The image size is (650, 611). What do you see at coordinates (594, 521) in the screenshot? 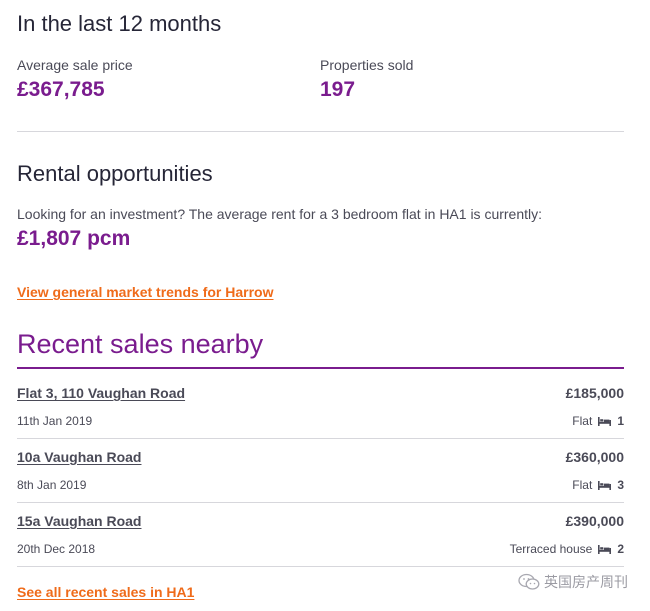
I see `sale-price: £390,000` at bounding box center [594, 521].